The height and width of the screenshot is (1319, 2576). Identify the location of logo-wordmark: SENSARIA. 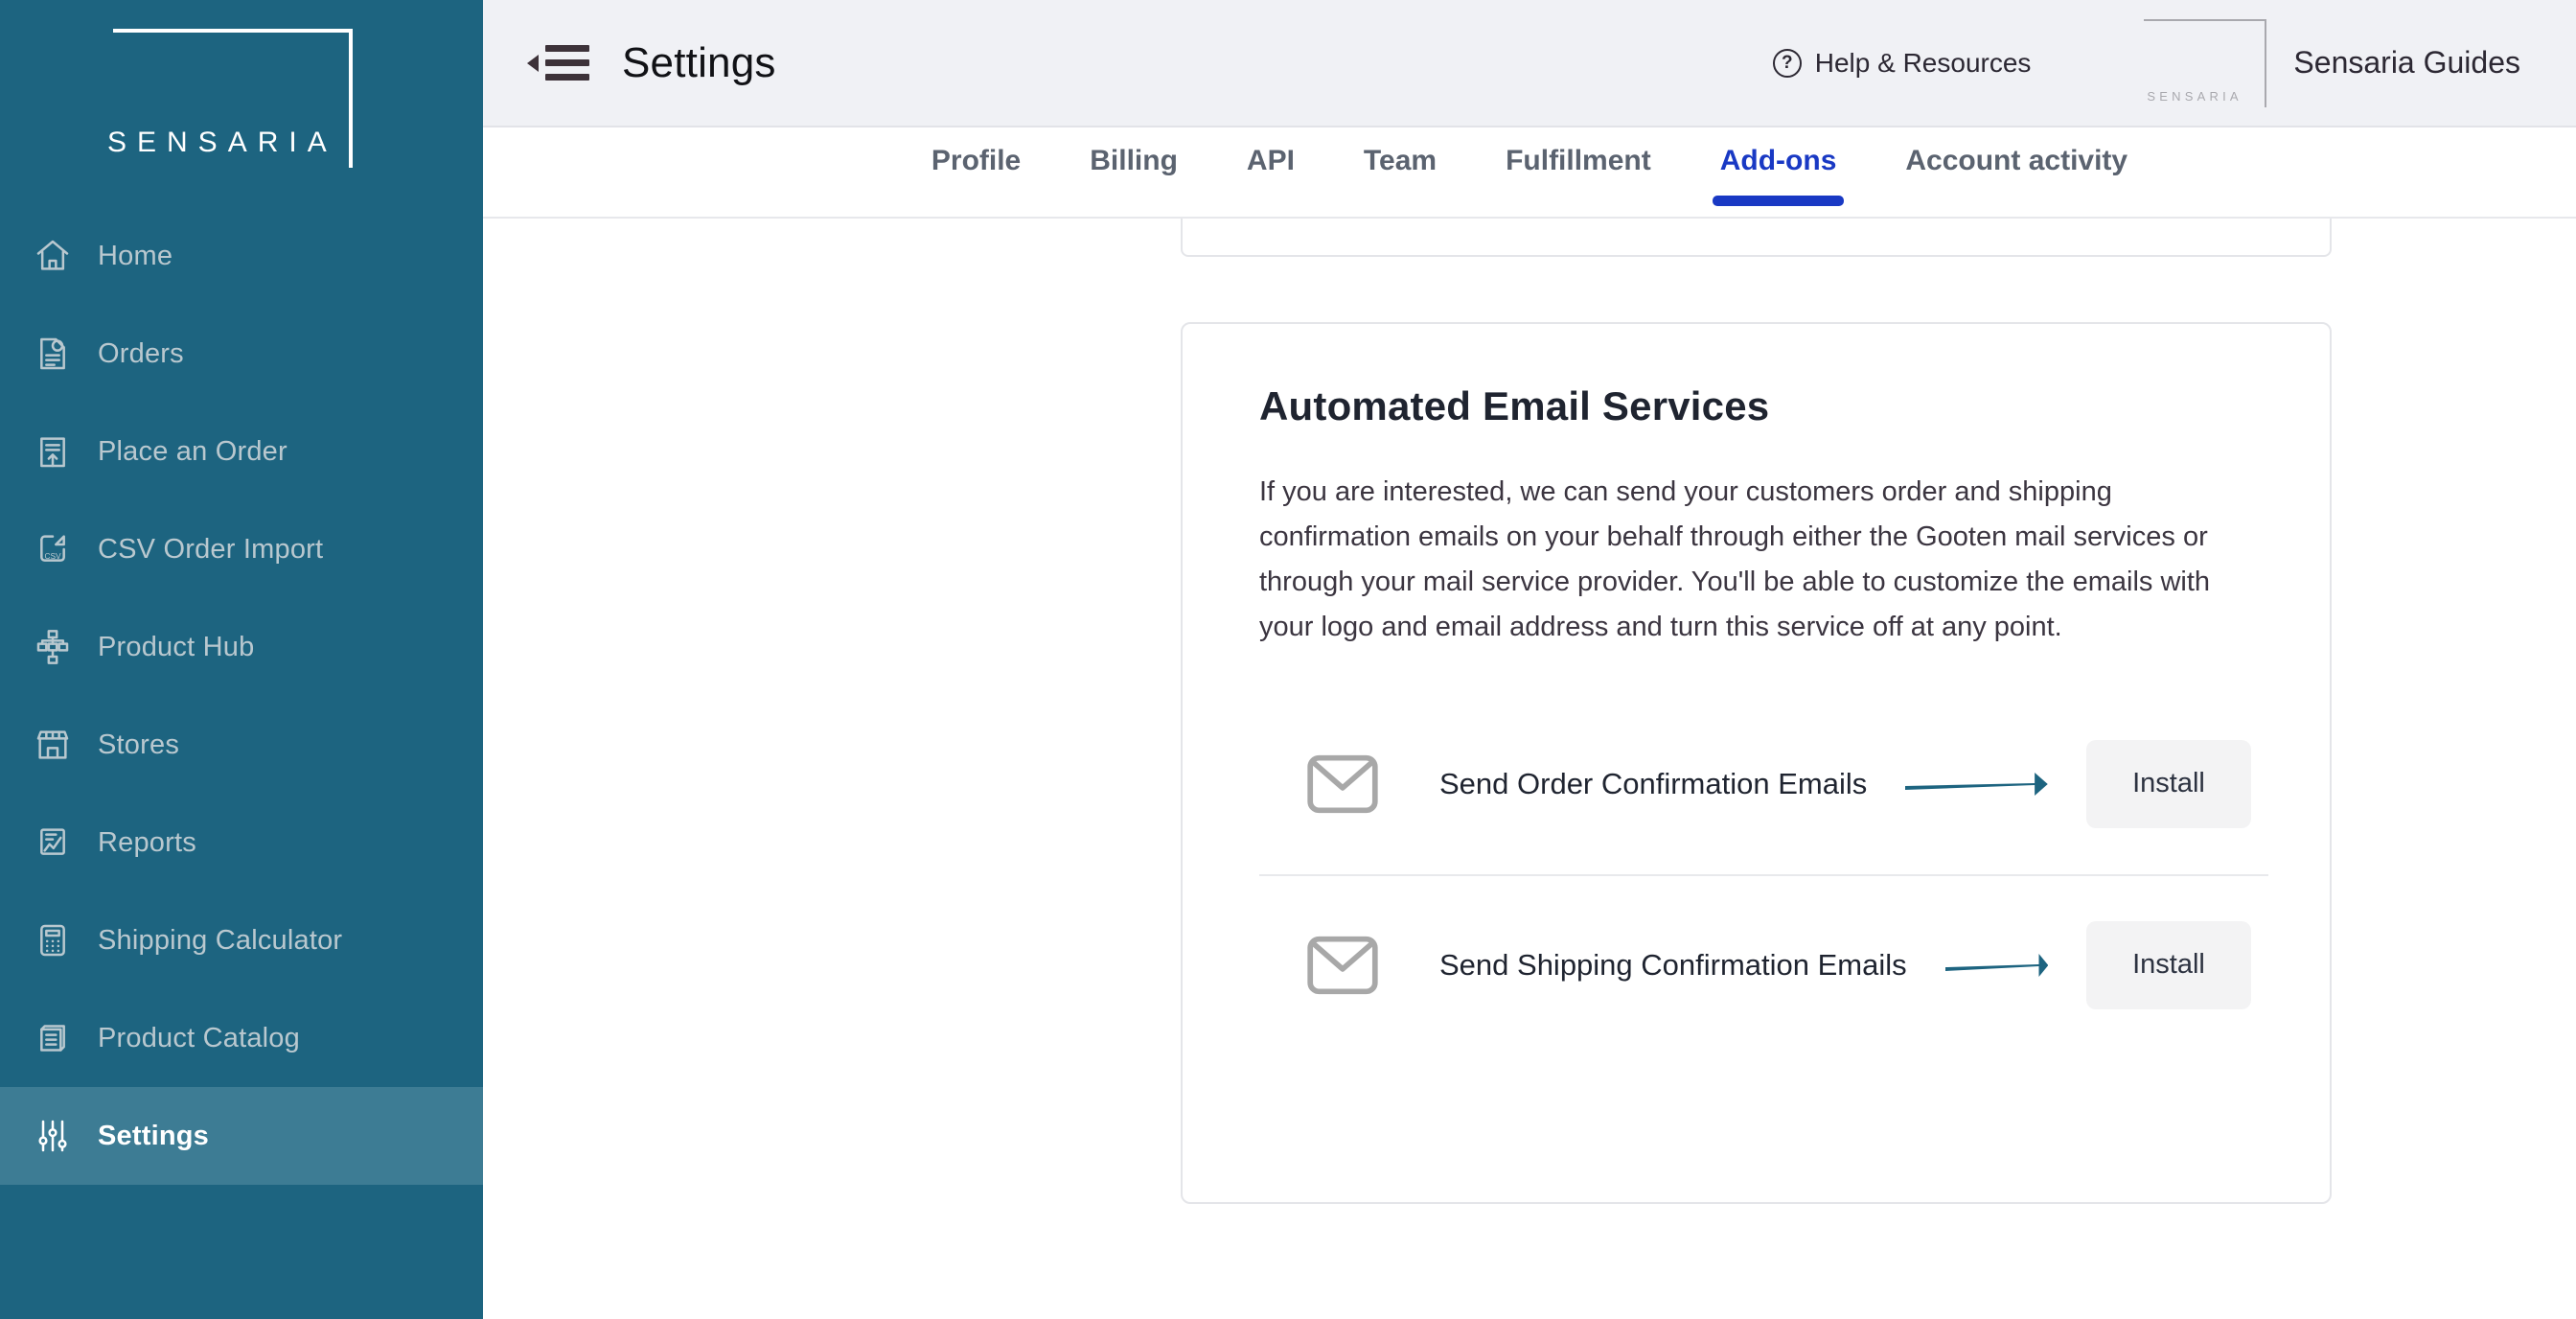
(222, 142).